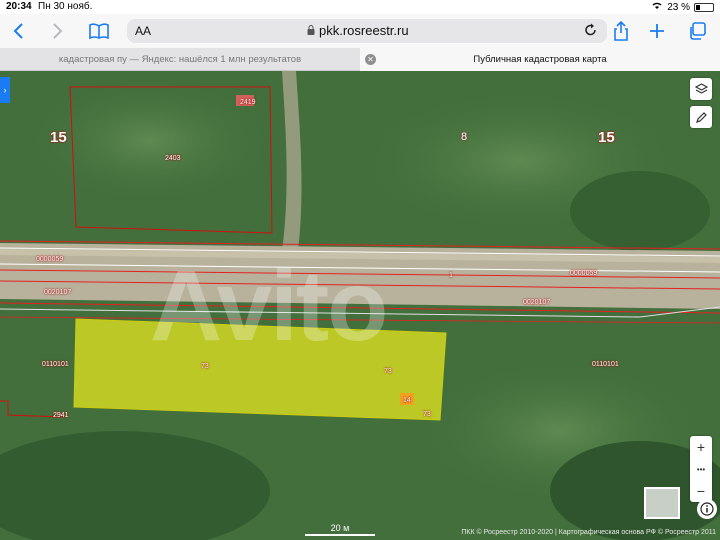  I want to click on scale-label: 20 м, so click(340, 528).